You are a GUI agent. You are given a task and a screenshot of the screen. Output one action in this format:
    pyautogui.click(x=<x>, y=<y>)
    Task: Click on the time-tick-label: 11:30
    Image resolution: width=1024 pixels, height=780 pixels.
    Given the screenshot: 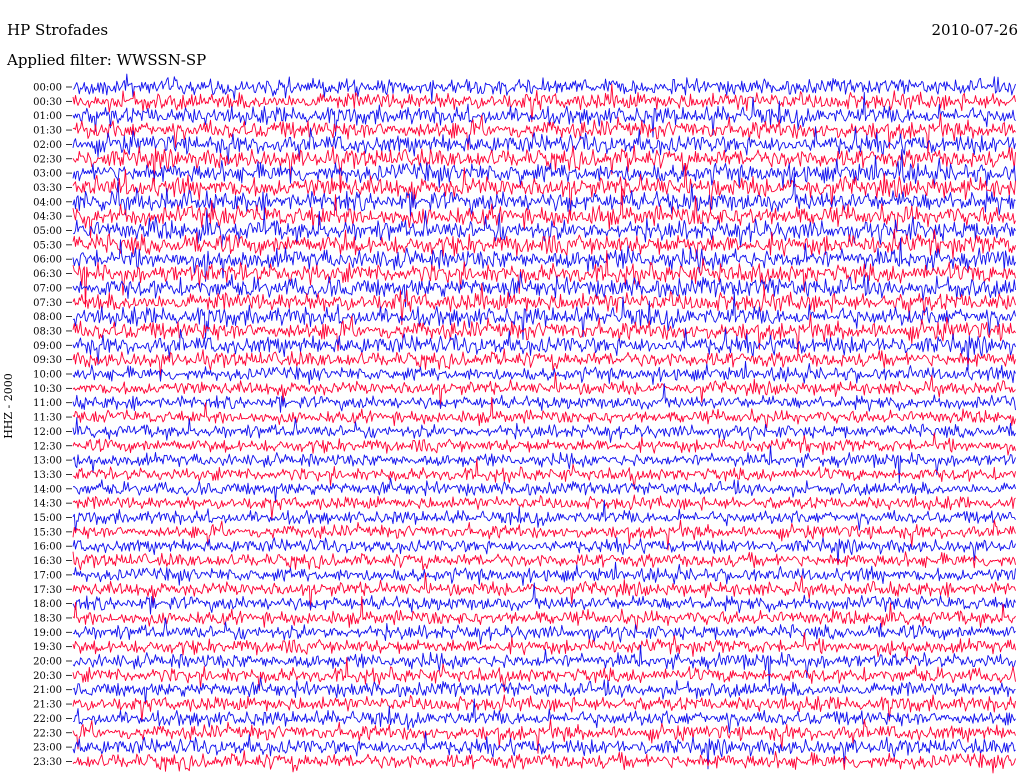 What is the action you would take?
    pyautogui.click(x=47, y=418)
    